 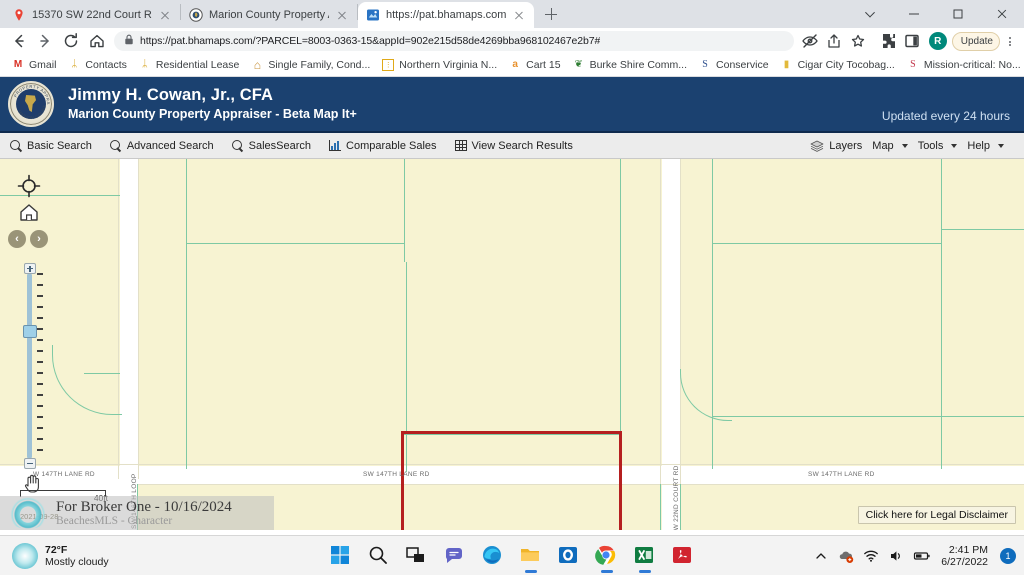 What do you see at coordinates (379, 556) in the screenshot?
I see `search-button` at bounding box center [379, 556].